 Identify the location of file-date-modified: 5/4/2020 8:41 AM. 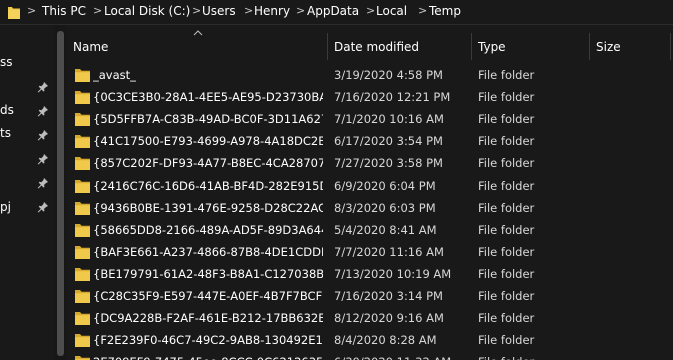
(385, 230).